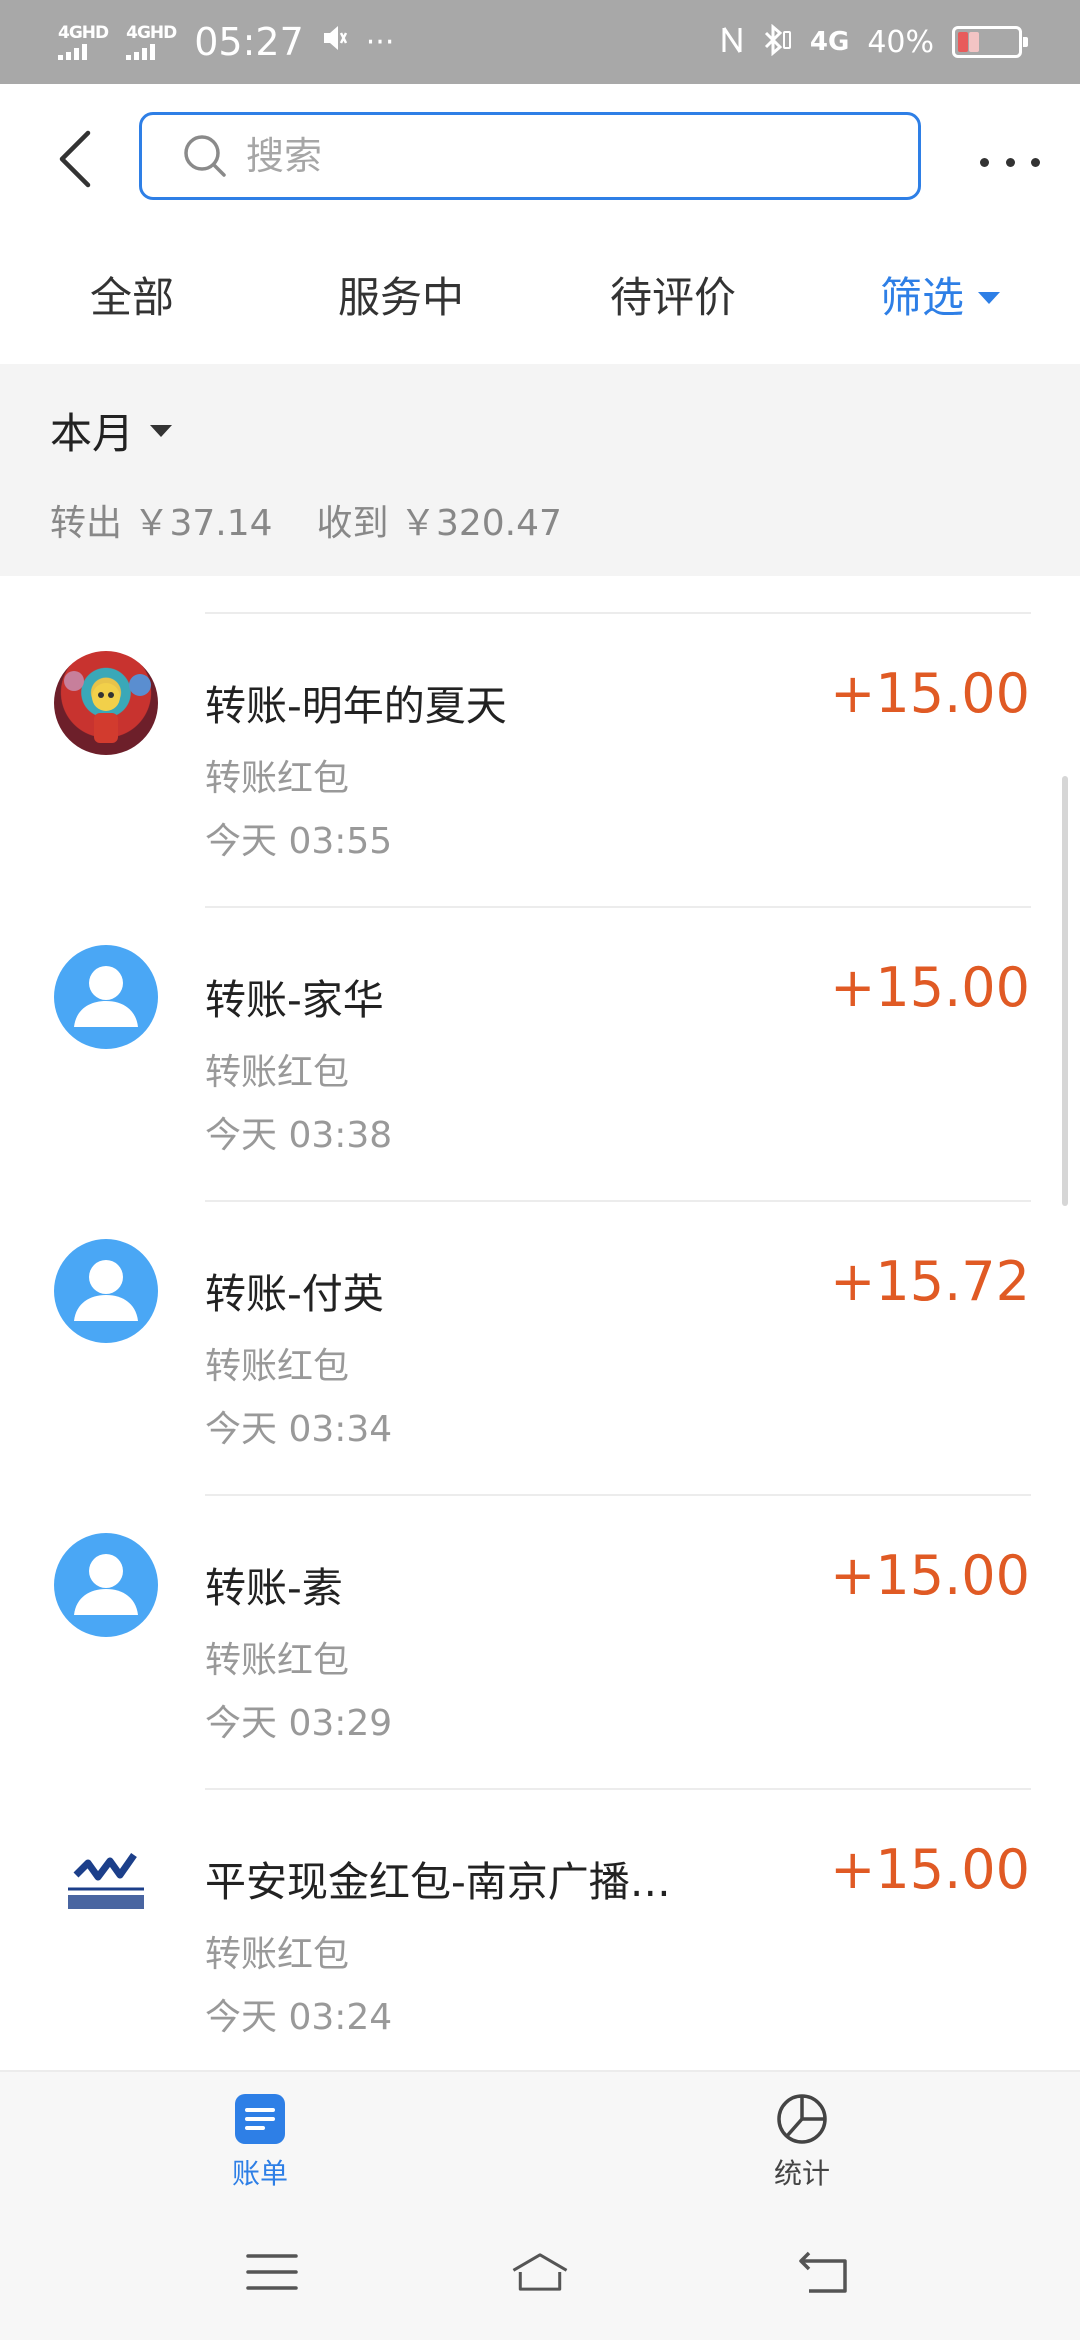  What do you see at coordinates (294, 1000) in the screenshot?
I see `transaction-title: 转账-家华` at bounding box center [294, 1000].